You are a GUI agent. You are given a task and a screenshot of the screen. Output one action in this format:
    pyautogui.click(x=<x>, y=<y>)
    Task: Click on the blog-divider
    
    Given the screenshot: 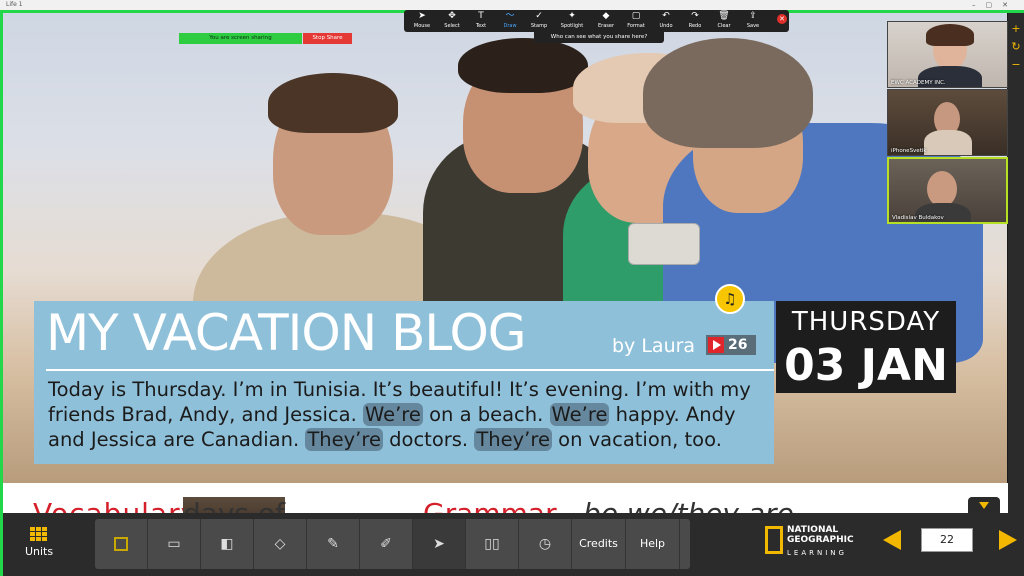 What is the action you would take?
    pyautogui.click(x=410, y=370)
    